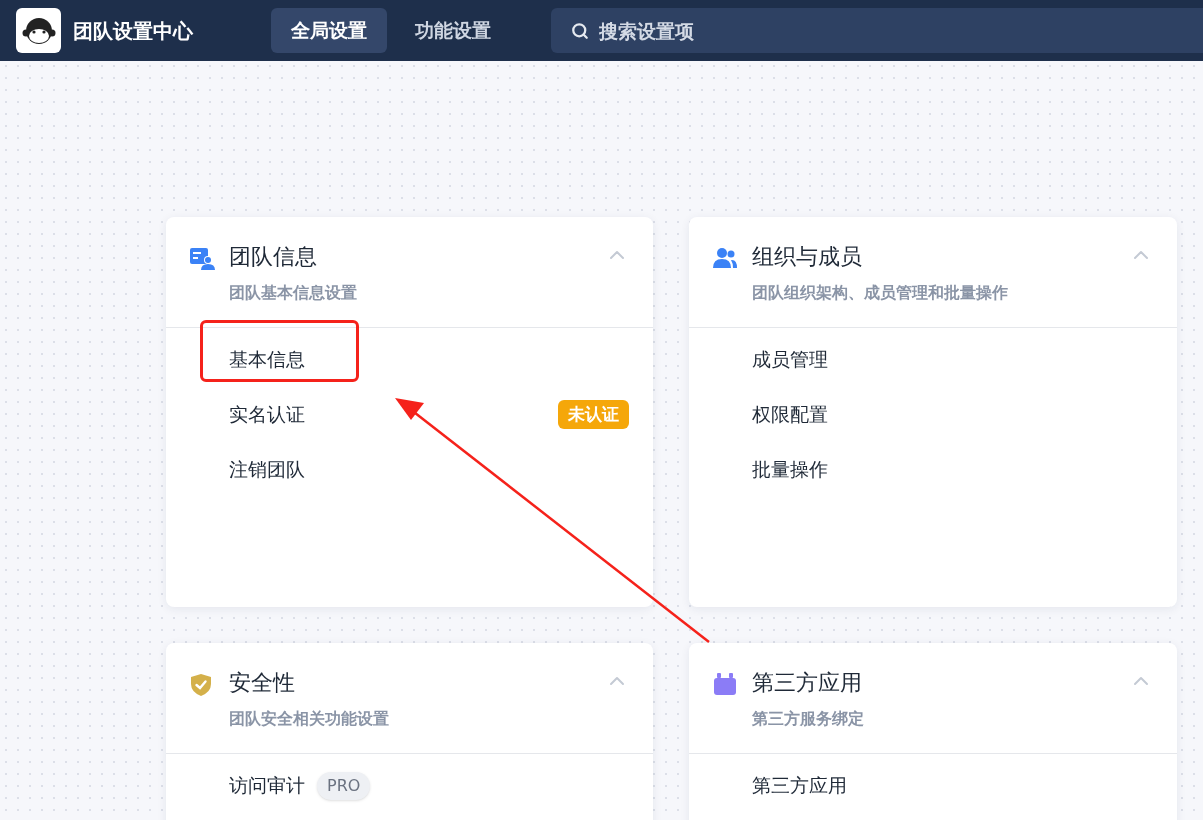  Describe the element at coordinates (453, 30) in the screenshot. I see `nav-tab: 功能设置` at that location.